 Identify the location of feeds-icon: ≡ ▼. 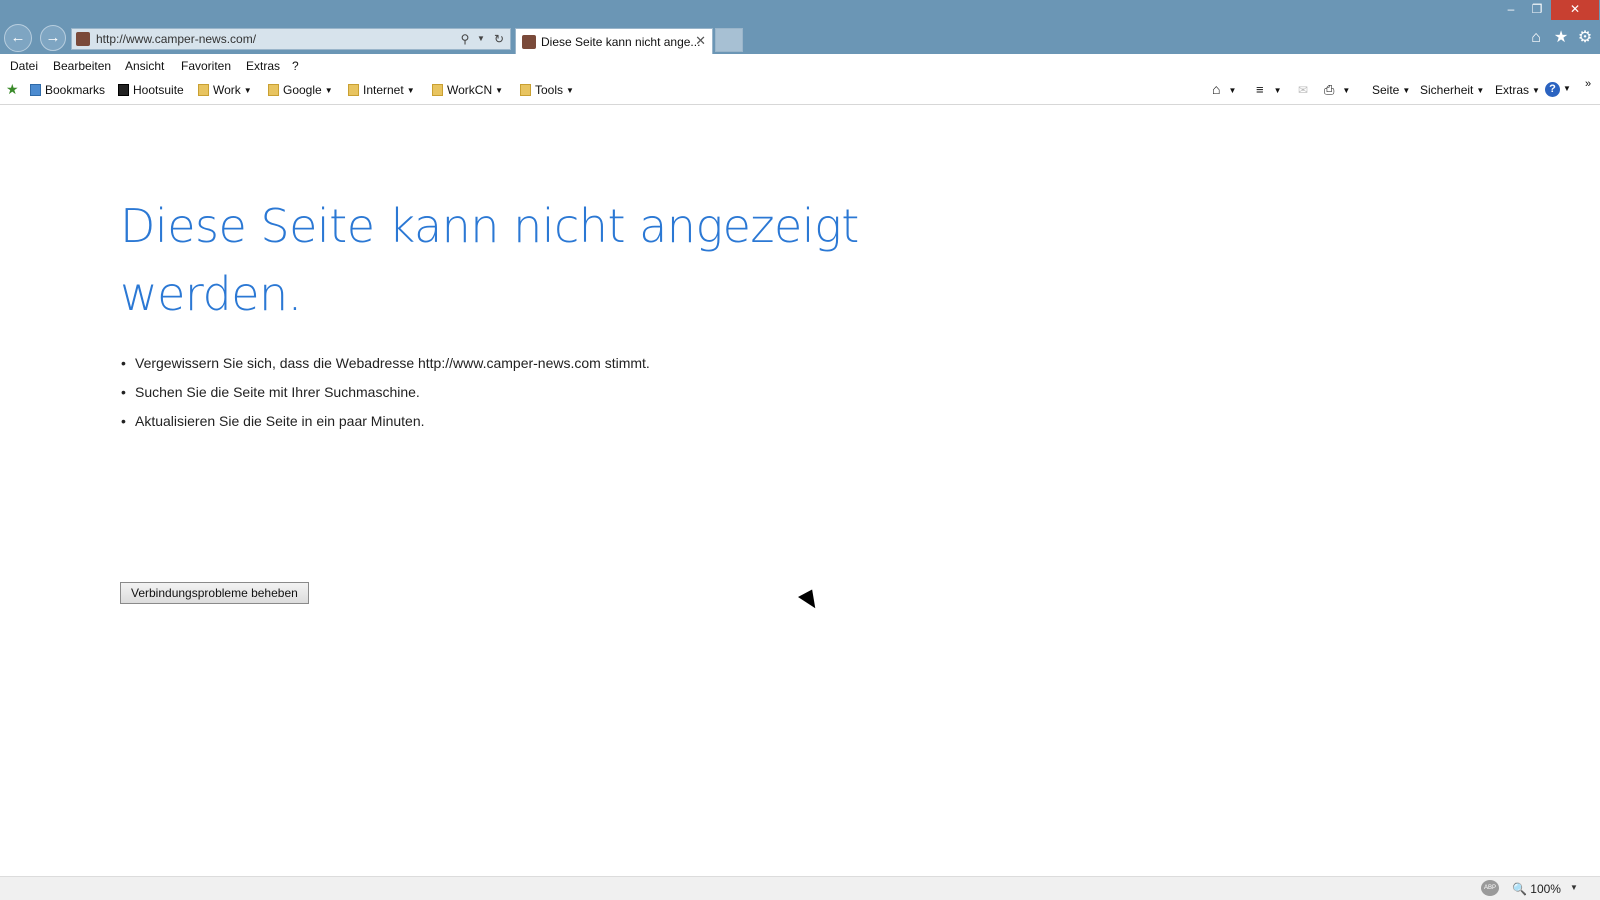
(1269, 89).